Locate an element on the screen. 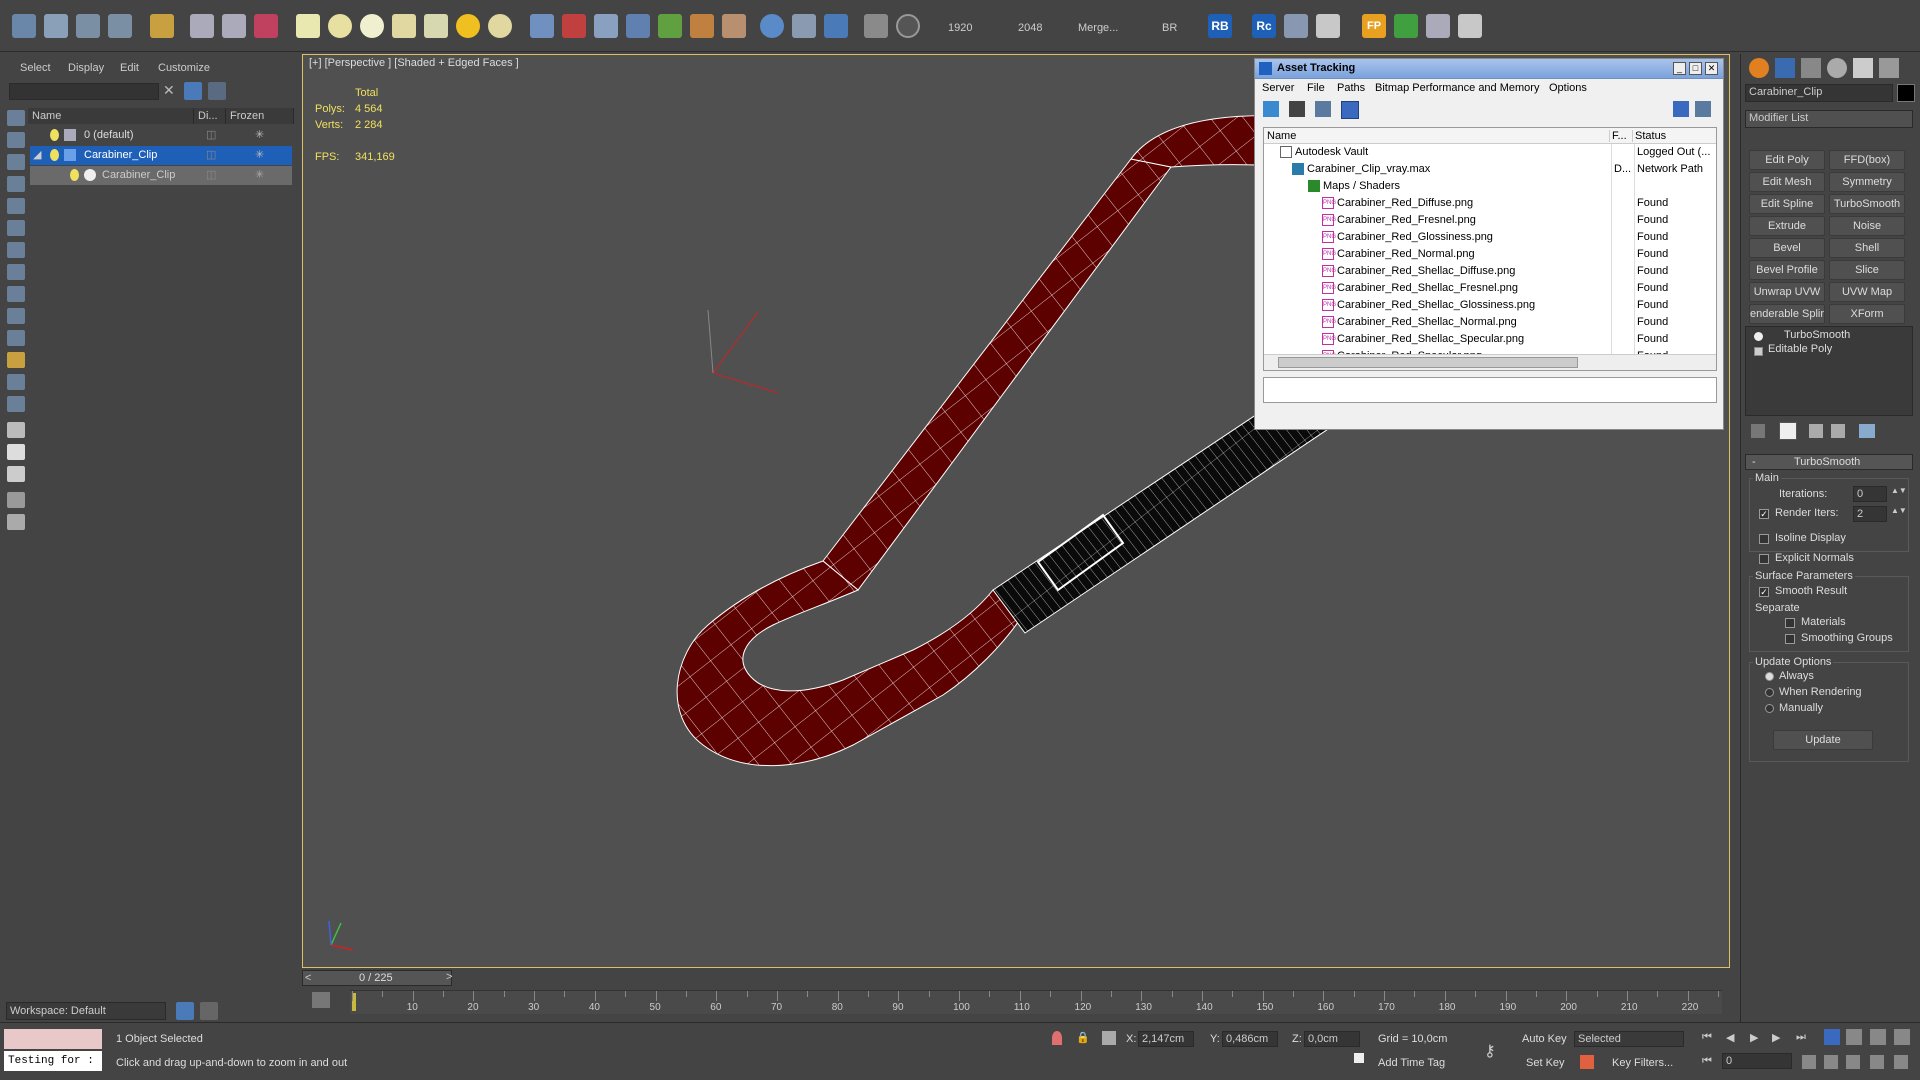 The width and height of the screenshot is (1920, 1080). remove-modifier-icon is located at coordinates (1838, 431).